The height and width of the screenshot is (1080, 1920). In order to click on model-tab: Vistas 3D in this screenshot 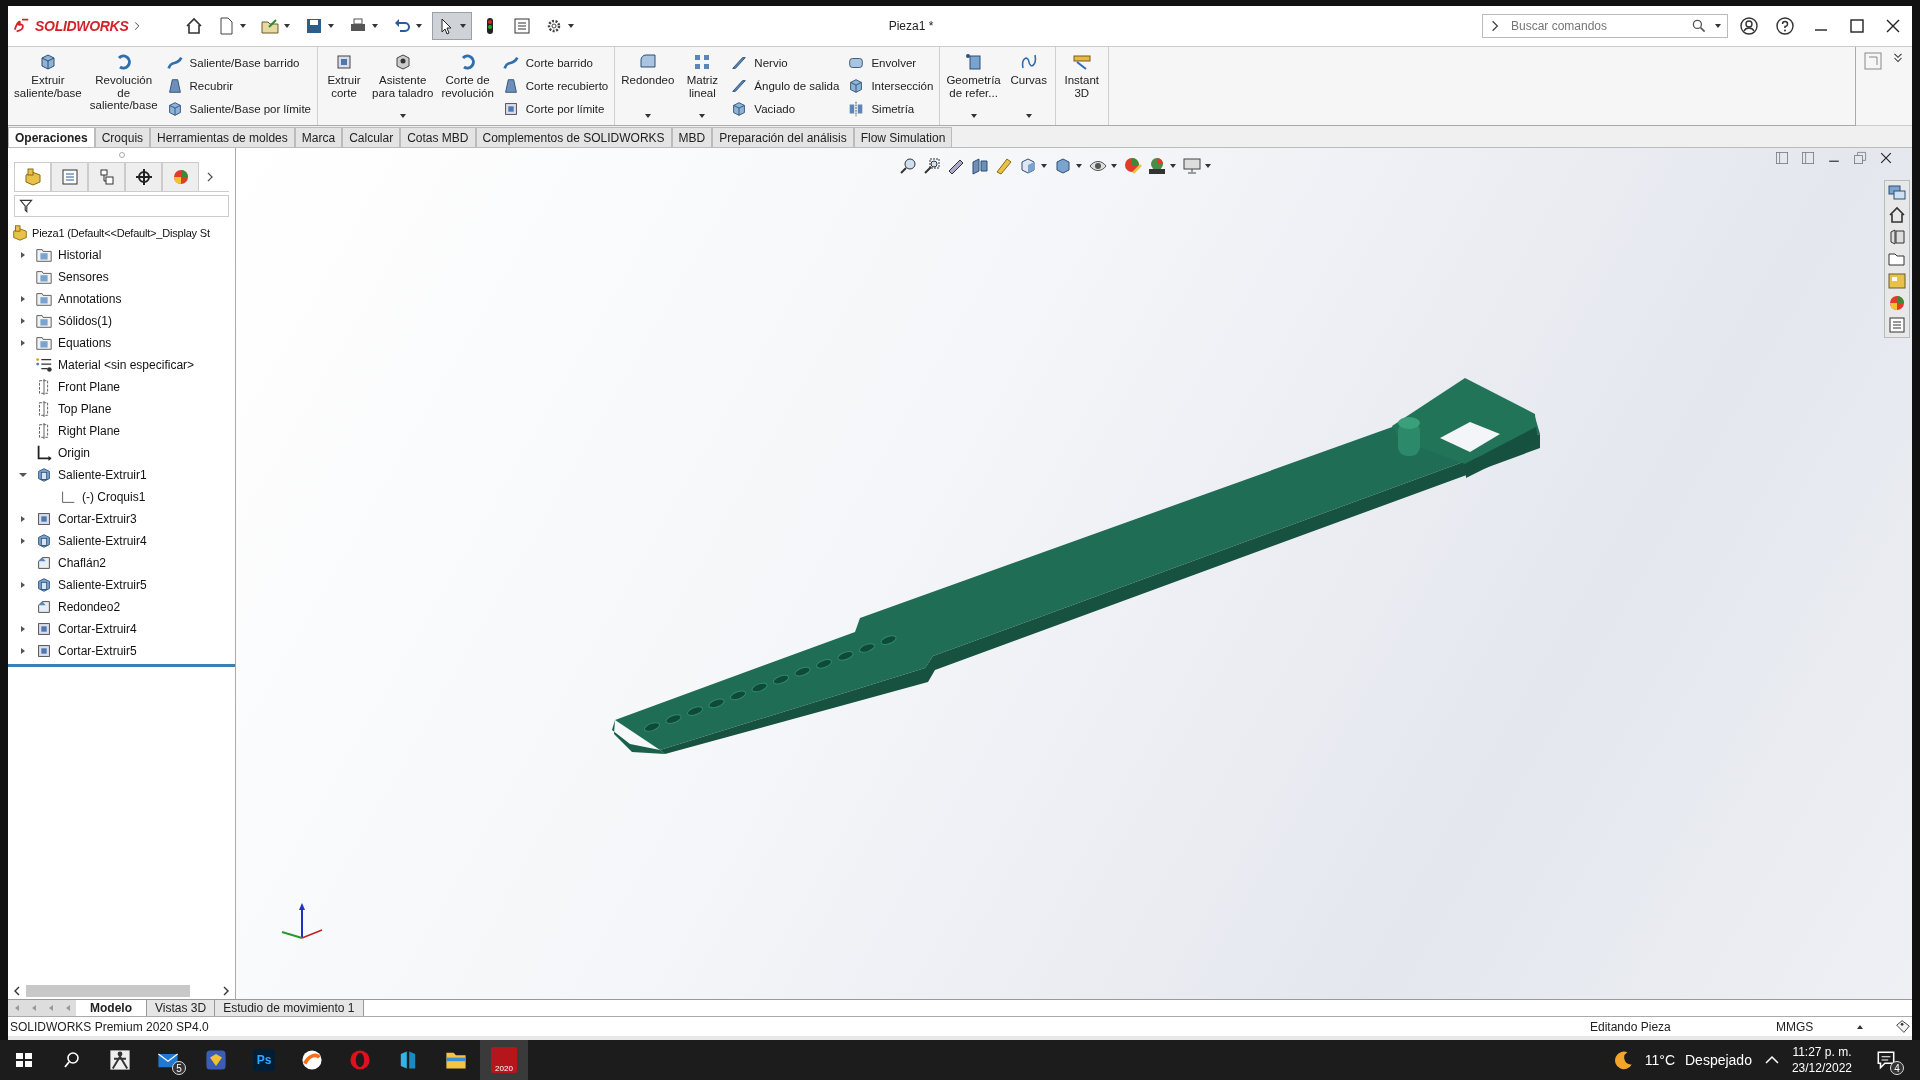, I will do `click(181, 1008)`.